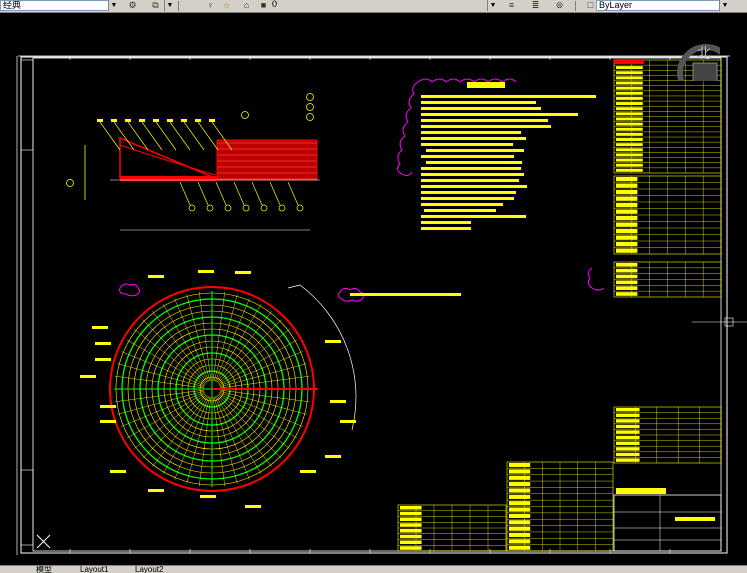 The height and width of the screenshot is (573, 747). What do you see at coordinates (155, 5) in the screenshot?
I see `copy-icon: ⧉` at bounding box center [155, 5].